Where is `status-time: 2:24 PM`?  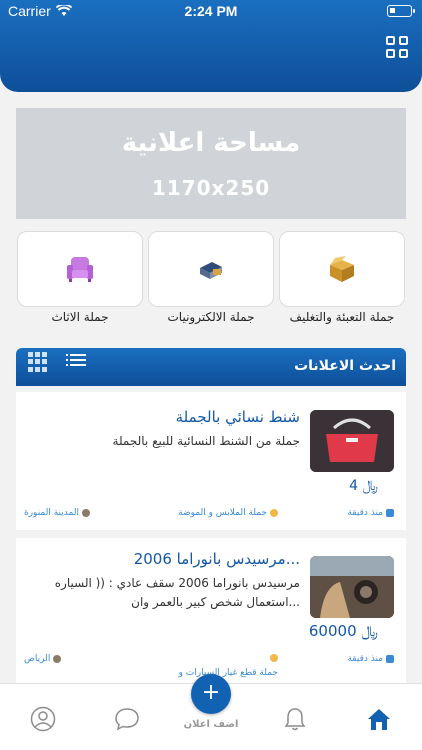
status-time: 2:24 PM is located at coordinates (211, 11).